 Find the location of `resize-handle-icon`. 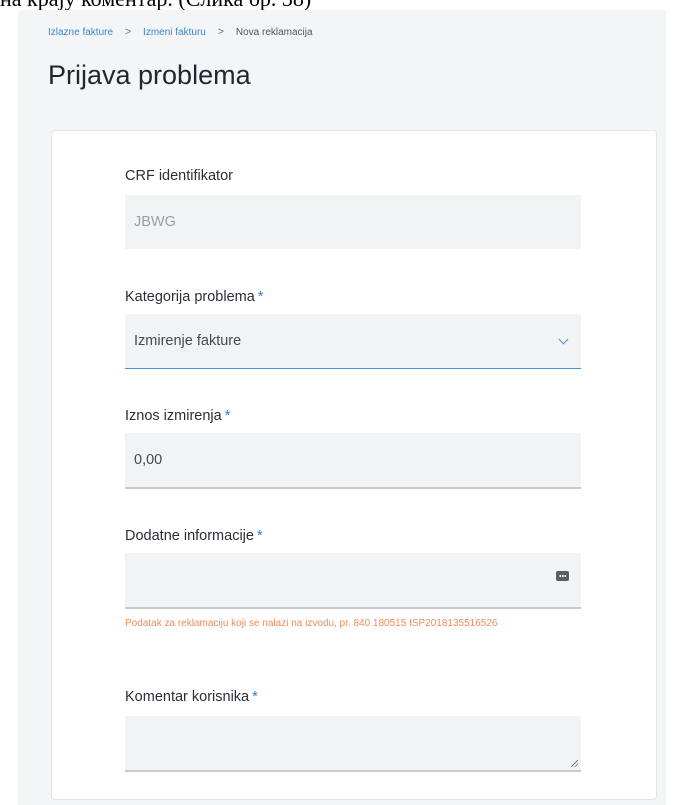

resize-handle-icon is located at coordinates (574, 763).